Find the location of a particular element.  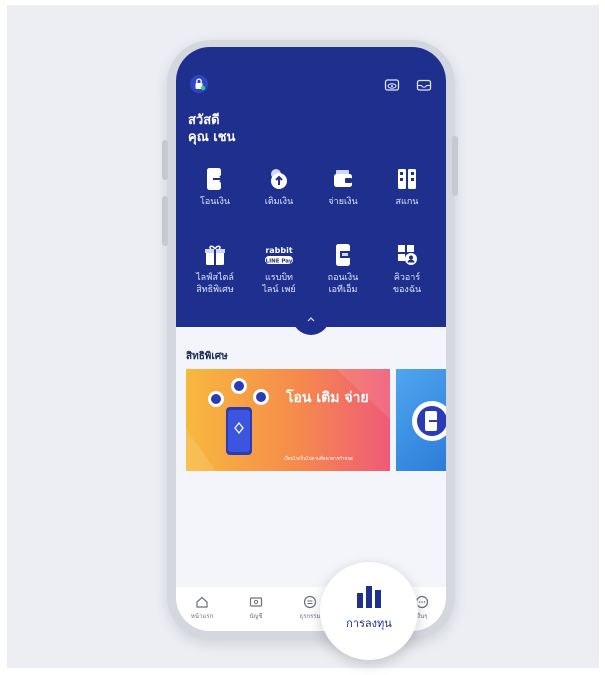

greeting-line2: คุณ เชน is located at coordinates (212, 137).